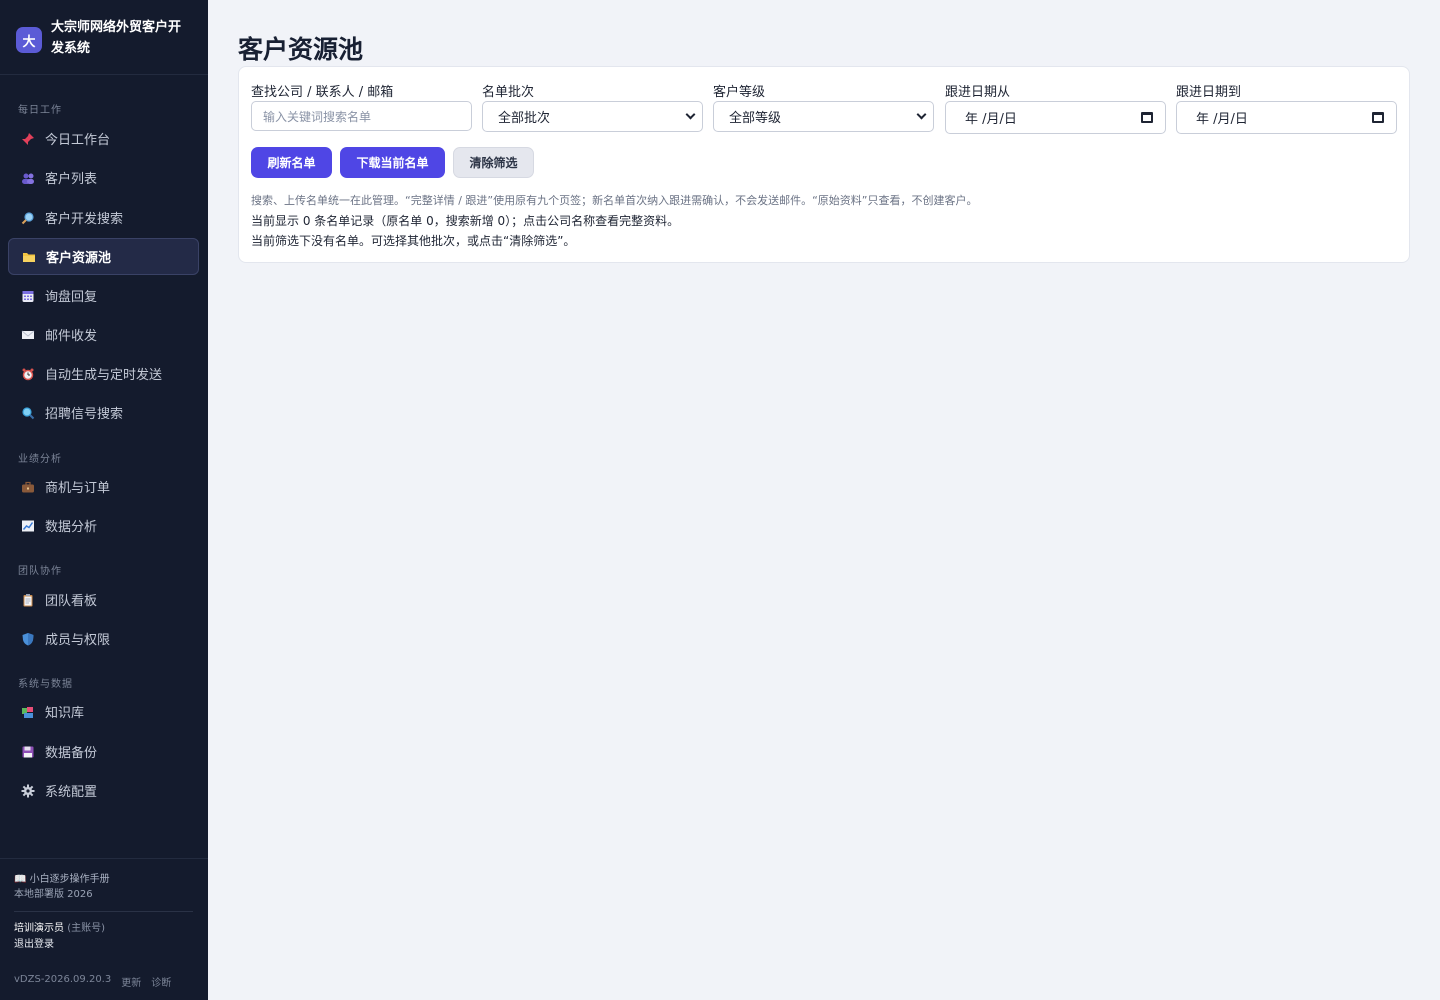 The height and width of the screenshot is (1000, 1440). I want to click on sidebar-item-data-analysis: 数据分析, so click(103, 525).